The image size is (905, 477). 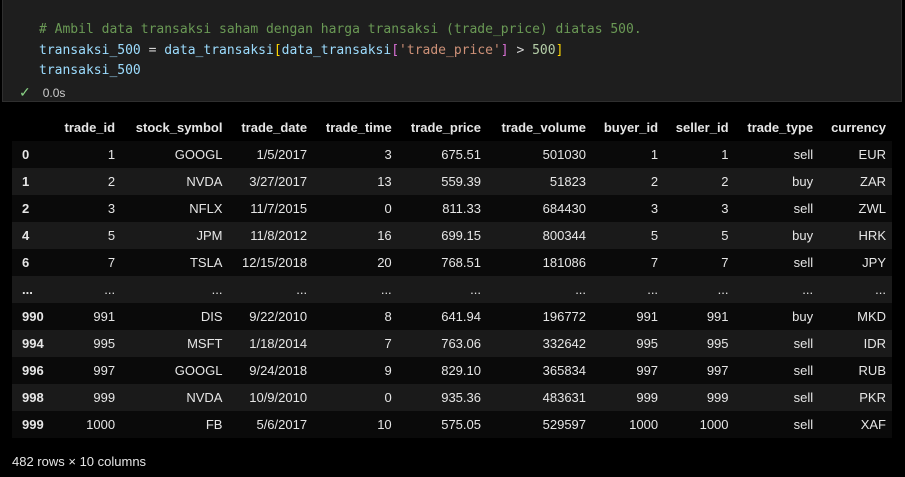 What do you see at coordinates (278, 316) in the screenshot?
I see `table-cell: 9/22/2010` at bounding box center [278, 316].